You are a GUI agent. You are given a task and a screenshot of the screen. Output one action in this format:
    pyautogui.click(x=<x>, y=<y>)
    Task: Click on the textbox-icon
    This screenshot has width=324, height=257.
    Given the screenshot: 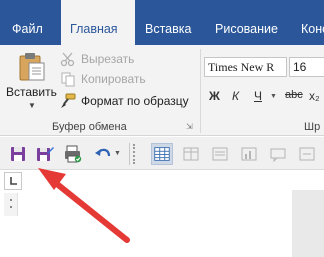 What is the action you would take?
    pyautogui.click(x=220, y=154)
    